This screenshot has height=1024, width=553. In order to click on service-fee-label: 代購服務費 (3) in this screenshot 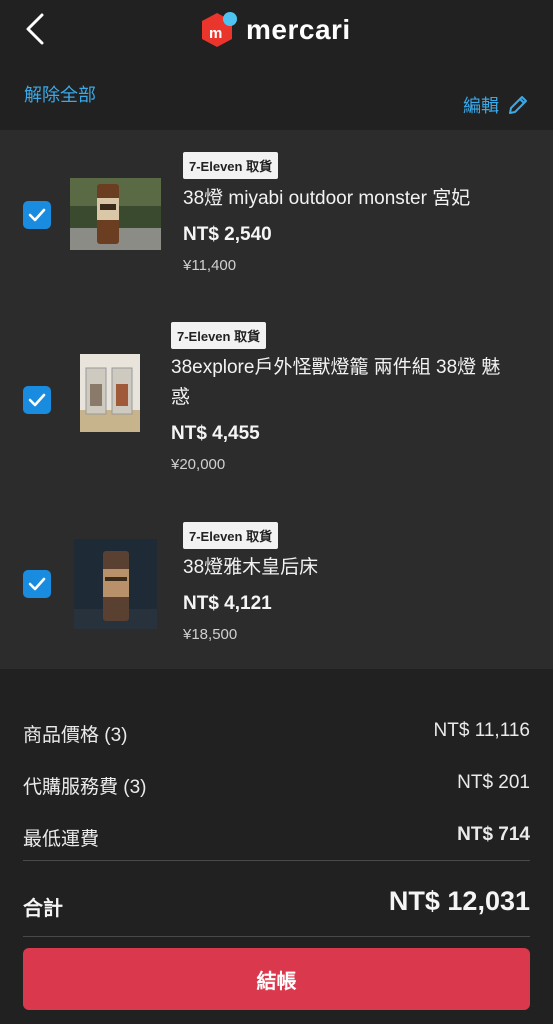, I will do `click(85, 787)`.